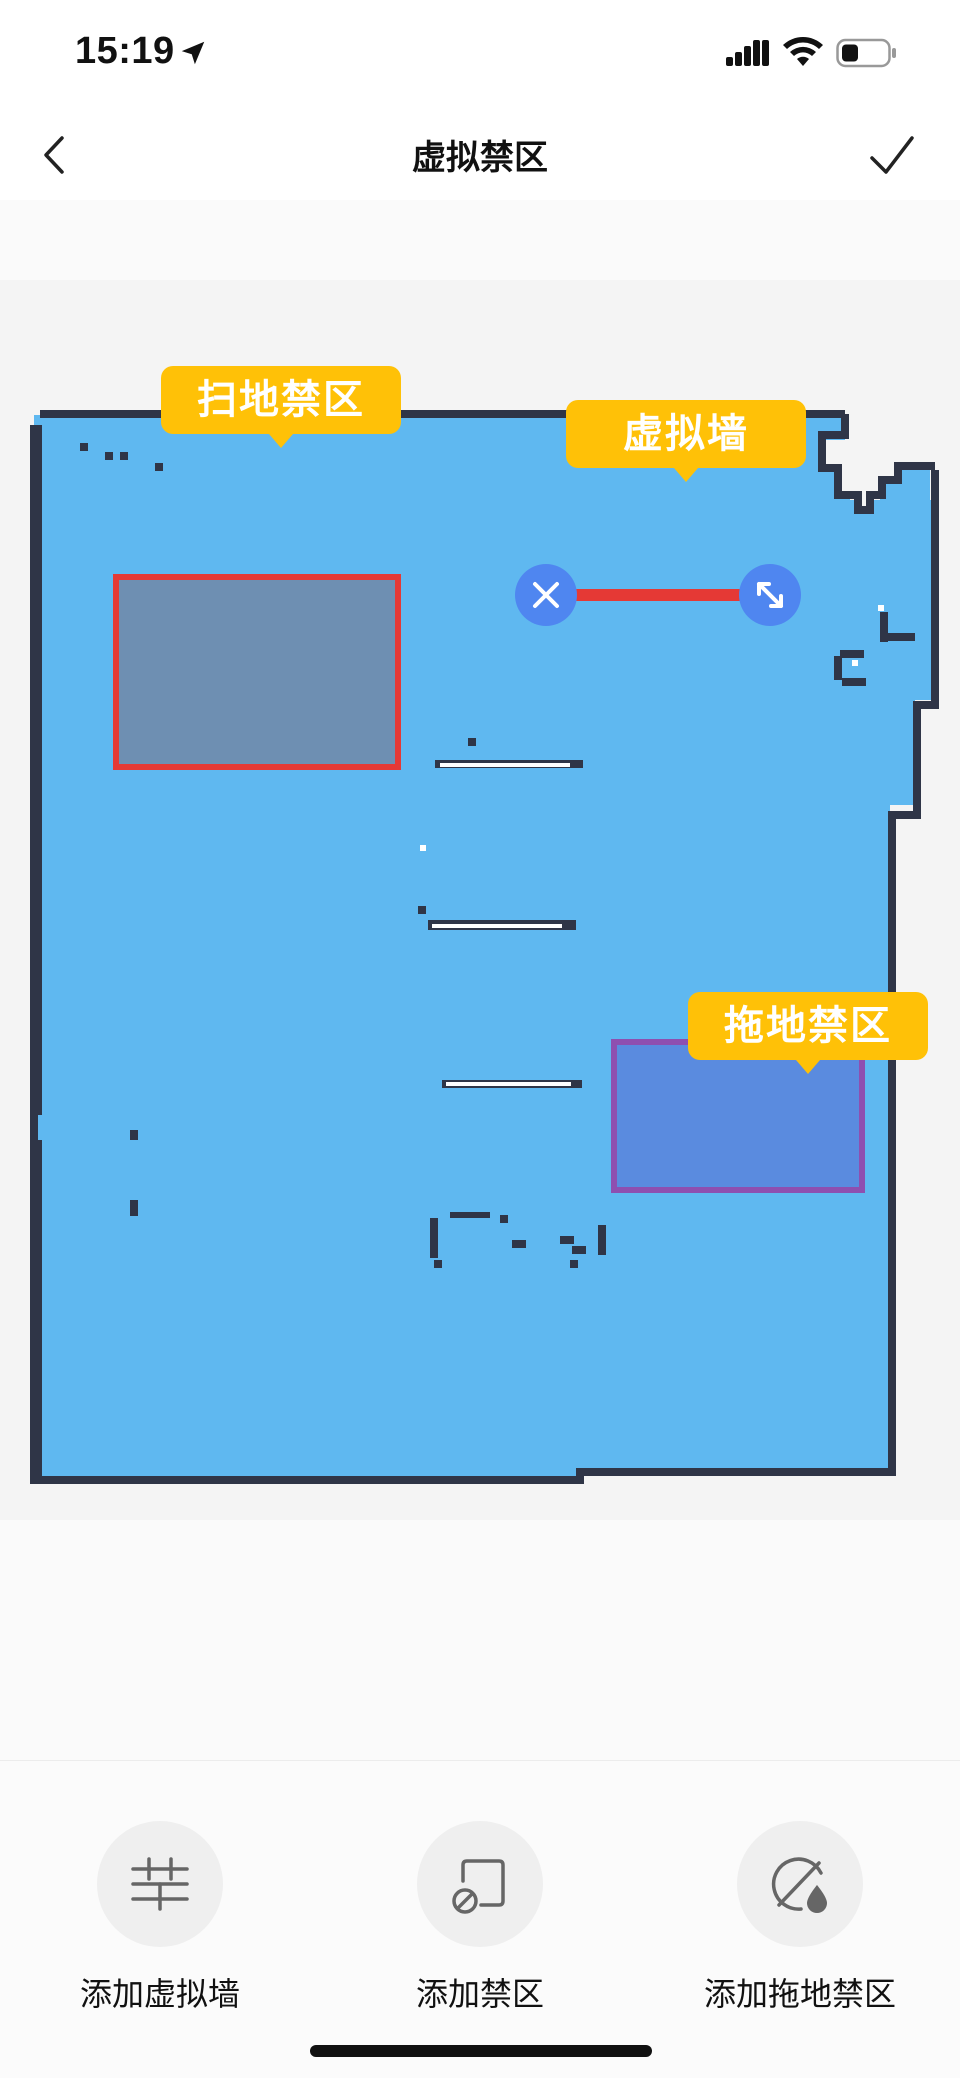 Image resolution: width=960 pixels, height=2078 pixels. What do you see at coordinates (281, 407) in the screenshot?
I see `sweep-zone-label: 扫地禁区` at bounding box center [281, 407].